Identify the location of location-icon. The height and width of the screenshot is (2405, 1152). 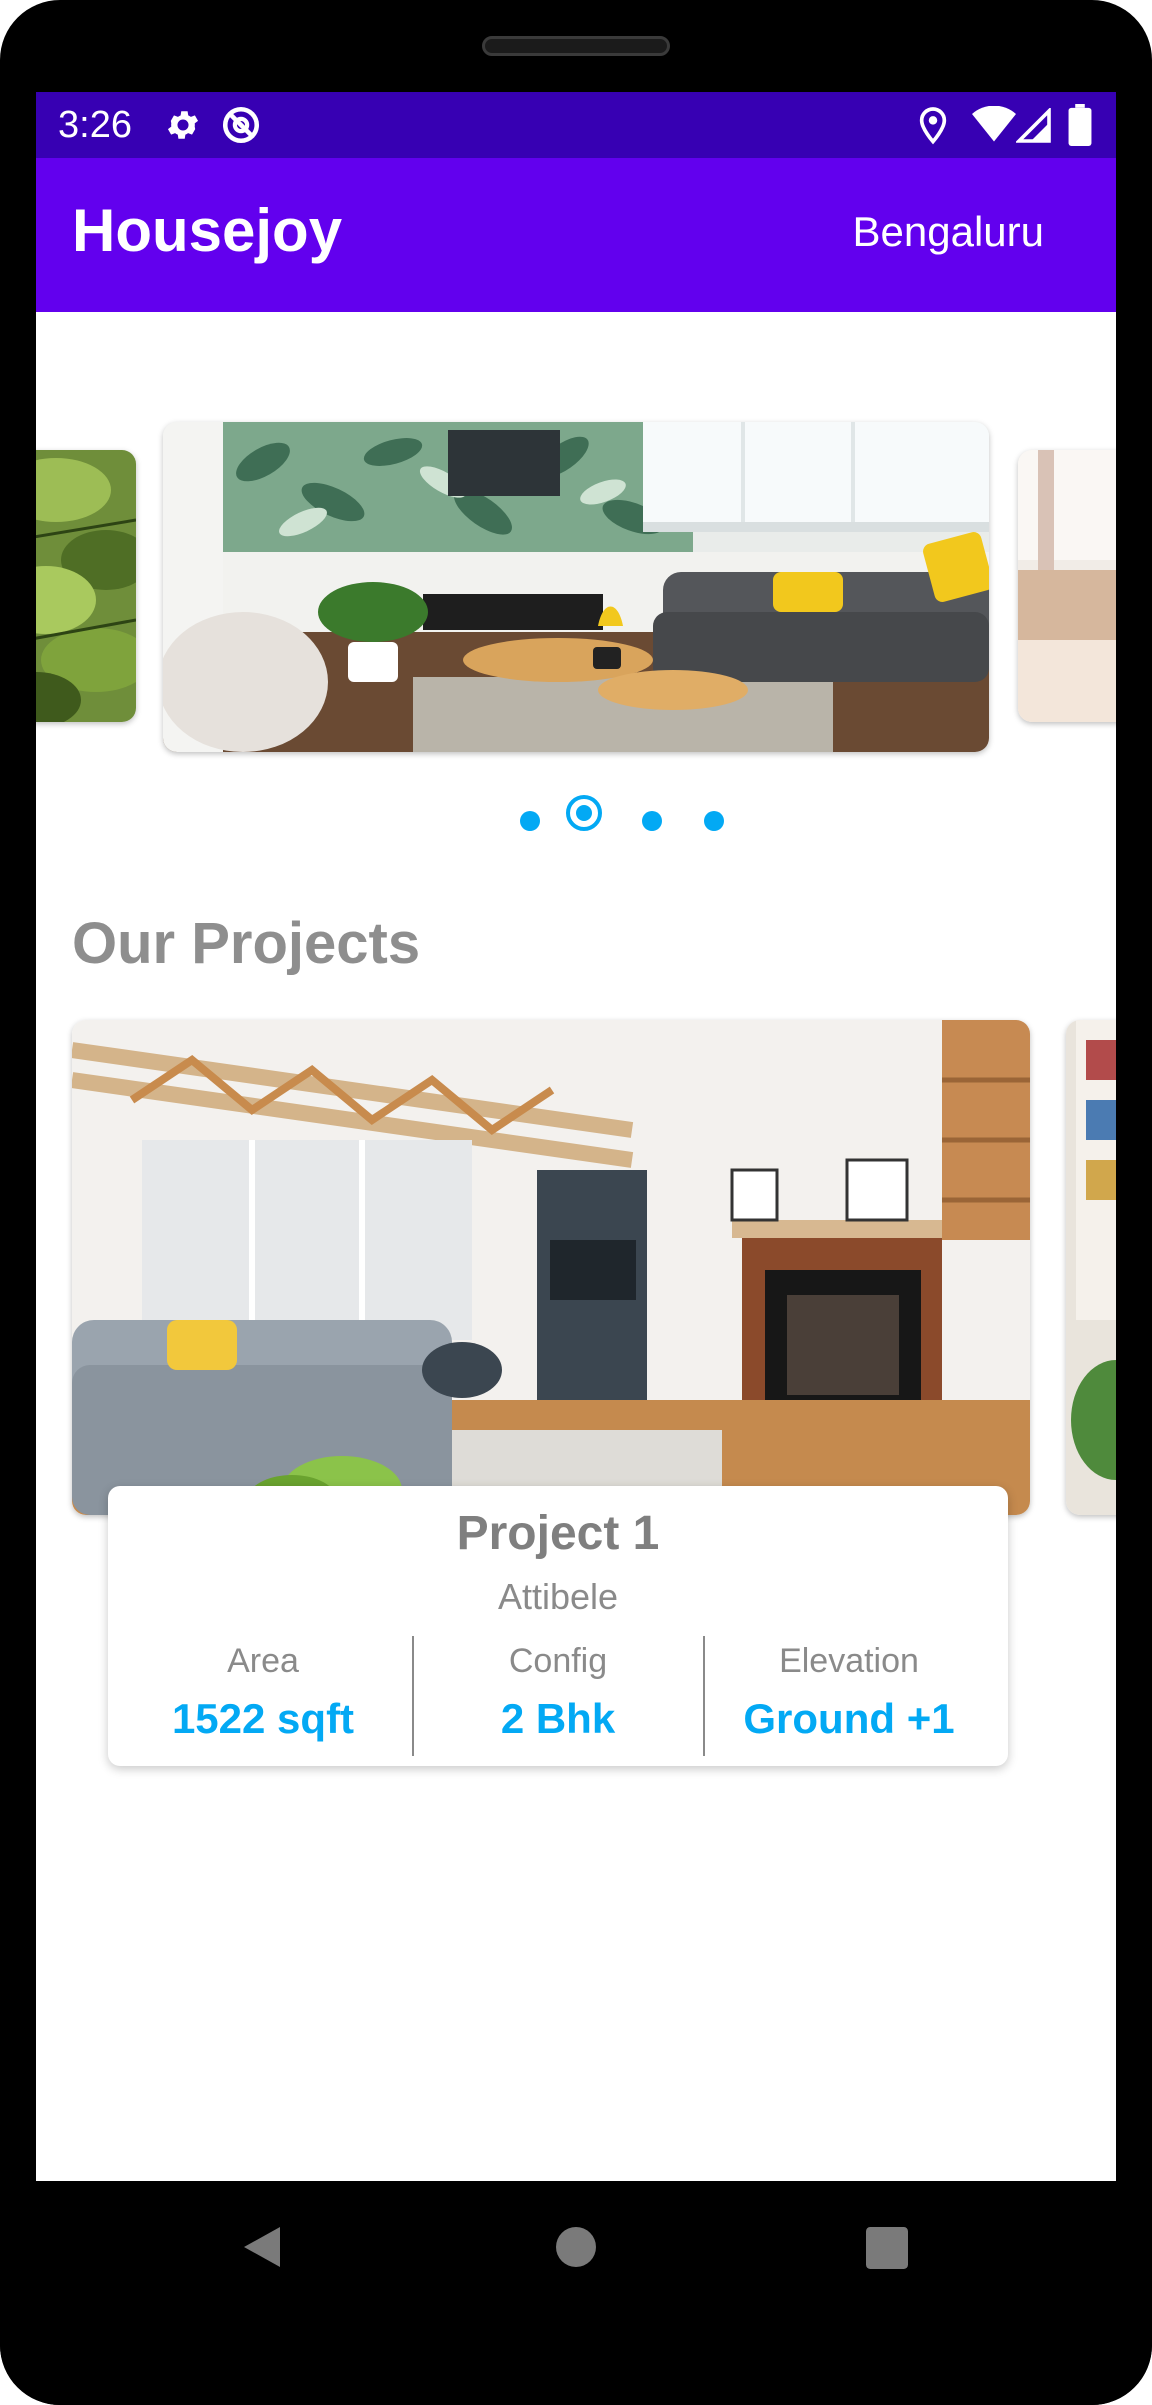
(933, 128).